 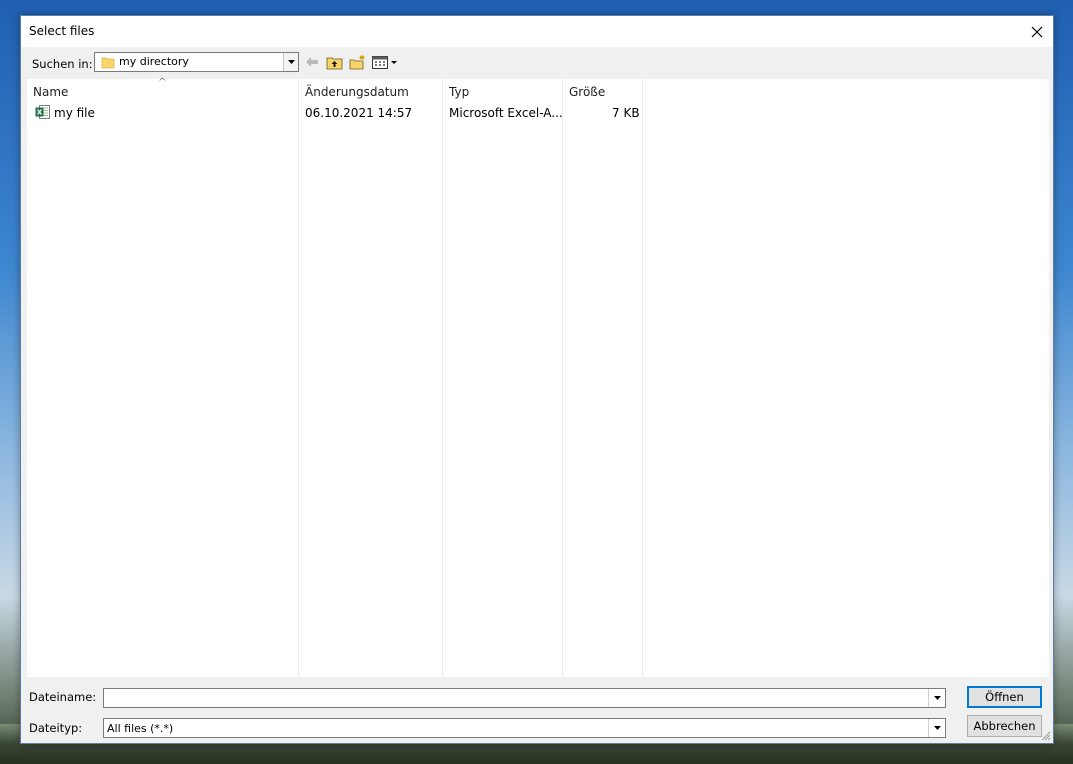 What do you see at coordinates (459, 92) in the screenshot?
I see `column-header-type: Typ` at bounding box center [459, 92].